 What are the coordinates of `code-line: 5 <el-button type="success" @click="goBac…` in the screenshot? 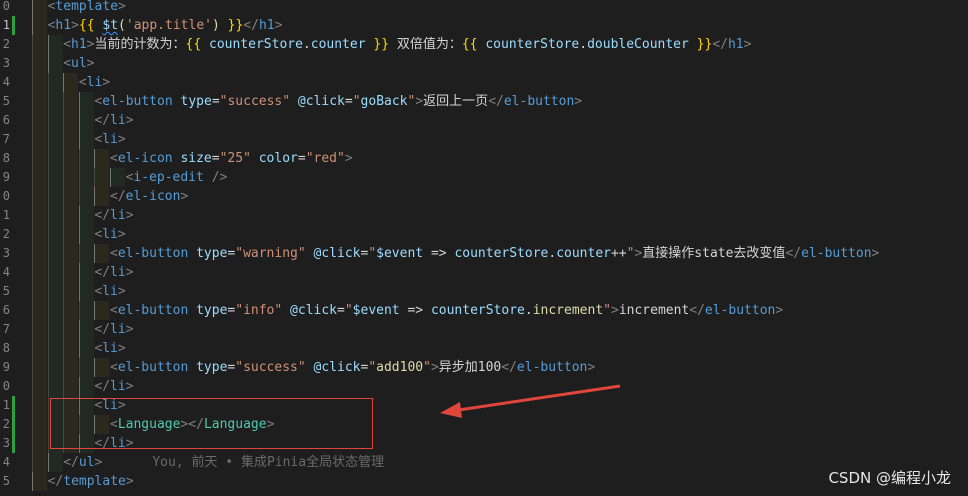 It's located at (484, 101).